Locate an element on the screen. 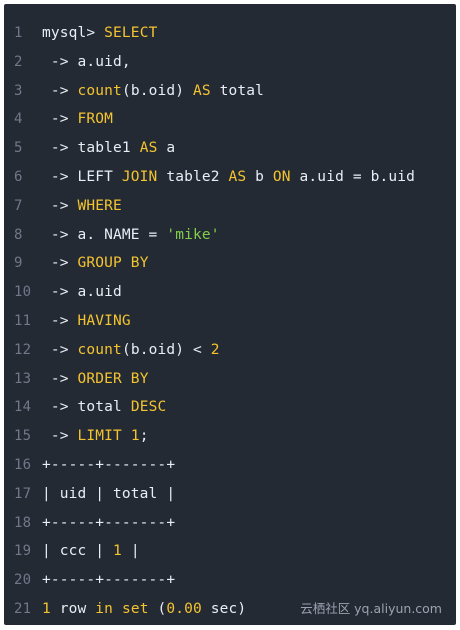  code-token: mysql> is located at coordinates (73, 33).